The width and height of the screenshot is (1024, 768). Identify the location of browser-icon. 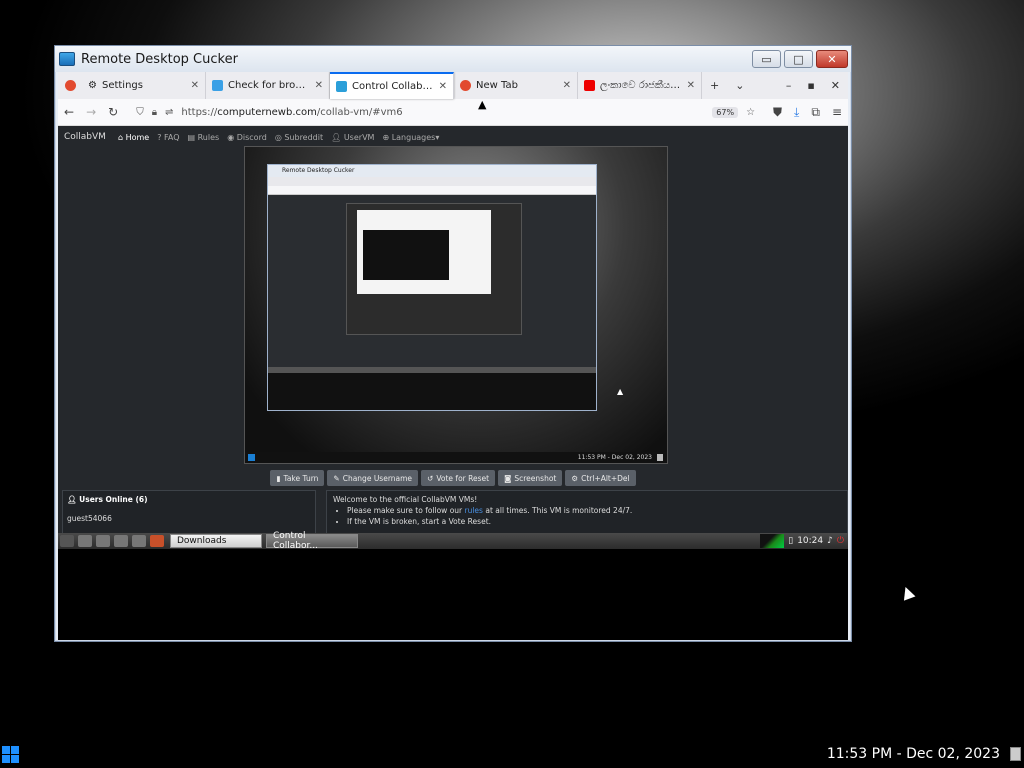
(121, 541).